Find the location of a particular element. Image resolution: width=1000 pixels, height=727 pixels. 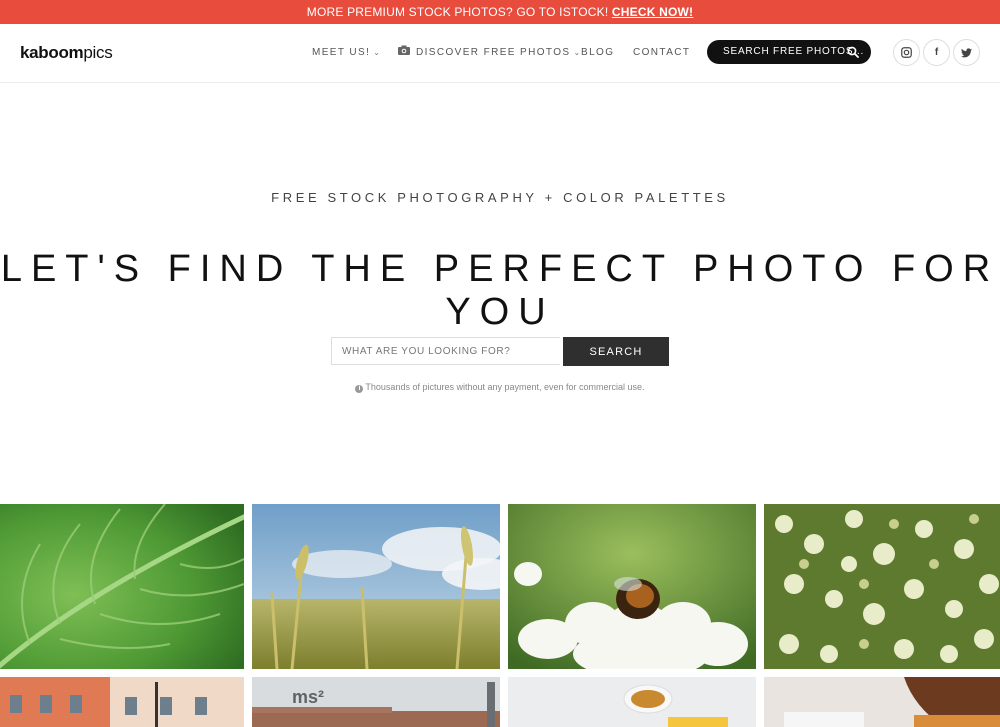

nav-discover-free-photos: DISCOVER FREE PHOTOS ⌄ is located at coordinates (499, 52).